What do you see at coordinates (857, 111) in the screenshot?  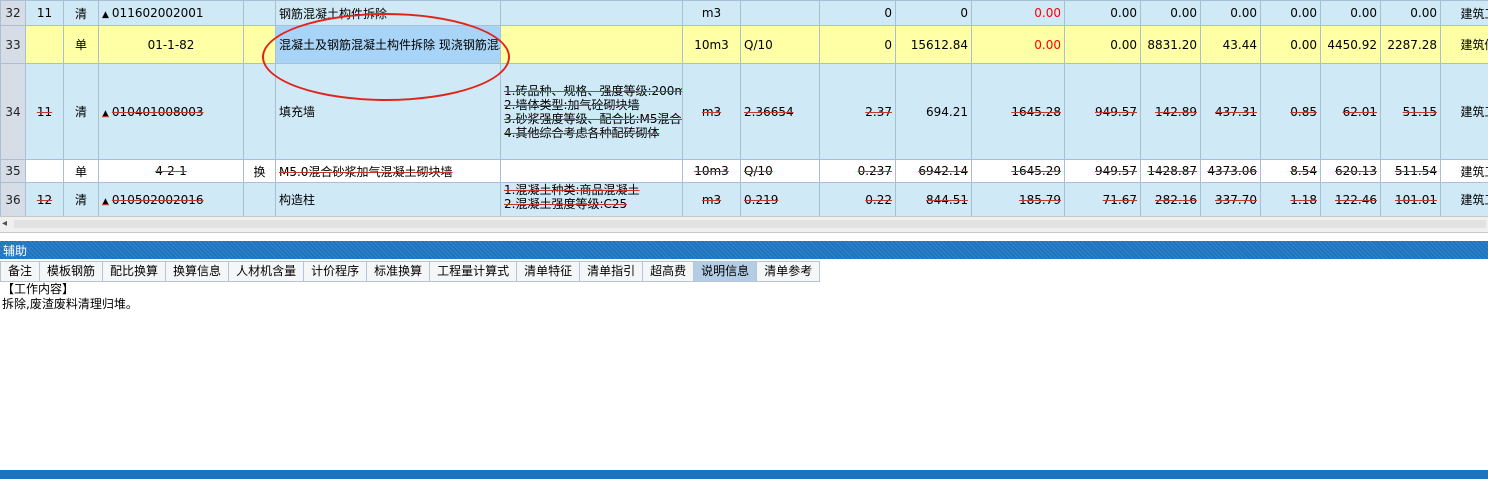 I see `quantity-cell: 2.37` at bounding box center [857, 111].